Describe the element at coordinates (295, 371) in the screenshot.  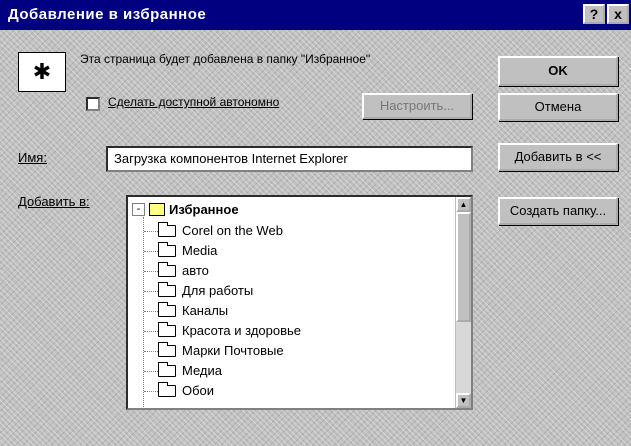
I see `tree-item: Медиа` at that location.